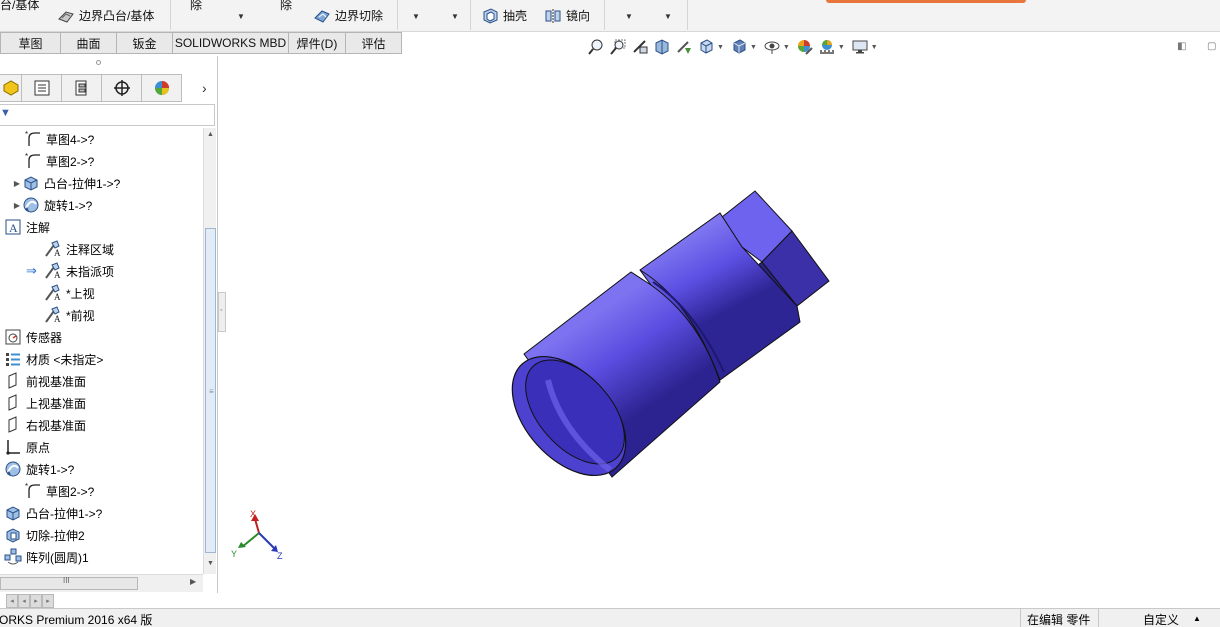 This screenshot has width=1220, height=627. What do you see at coordinates (286, 6) in the screenshot?
I see `cut-partial-button-2: 除` at bounding box center [286, 6].